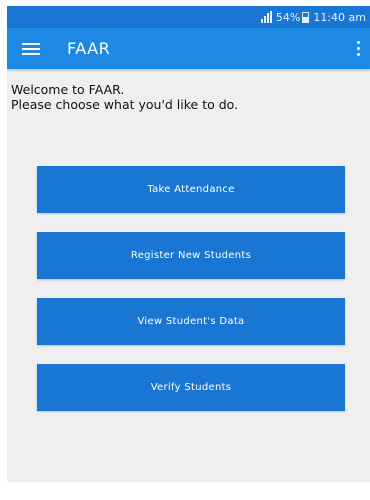 This screenshot has width=370, height=500. Describe the element at coordinates (125, 104) in the screenshot. I see `welcome-line-2: Please choose what you'd like to do.` at that location.